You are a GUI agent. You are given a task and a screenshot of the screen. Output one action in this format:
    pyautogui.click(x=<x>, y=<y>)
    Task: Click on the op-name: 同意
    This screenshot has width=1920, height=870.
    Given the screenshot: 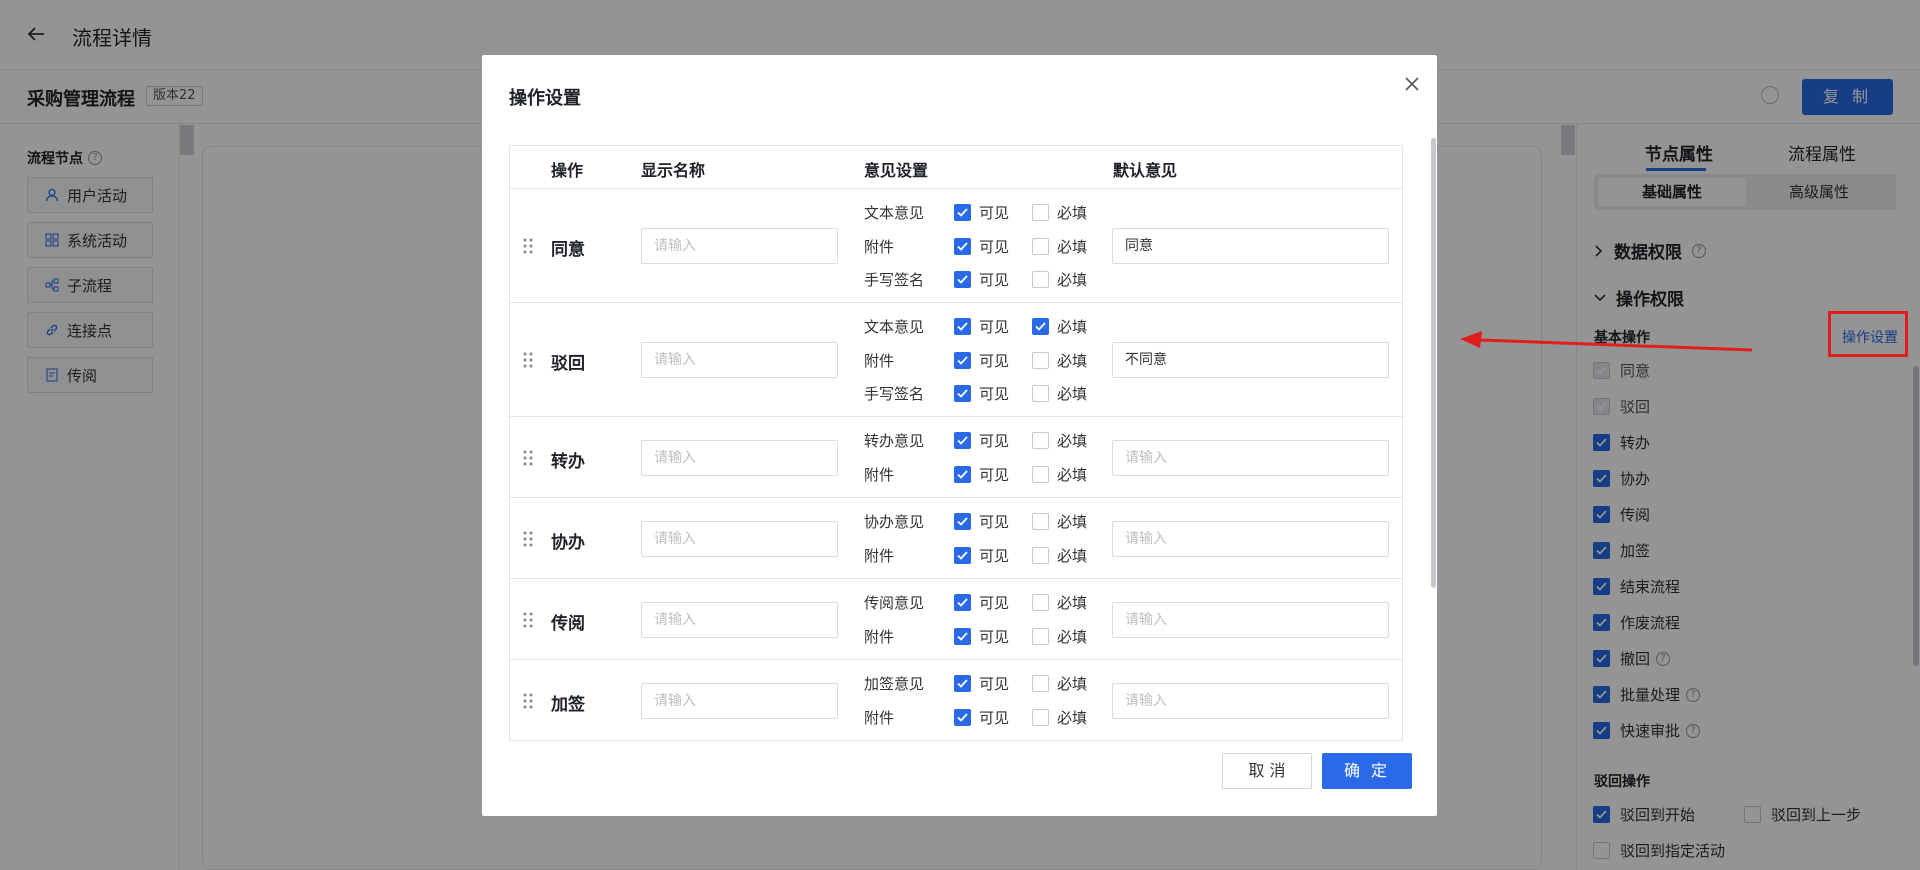 What is the action you would take?
    pyautogui.click(x=568, y=250)
    